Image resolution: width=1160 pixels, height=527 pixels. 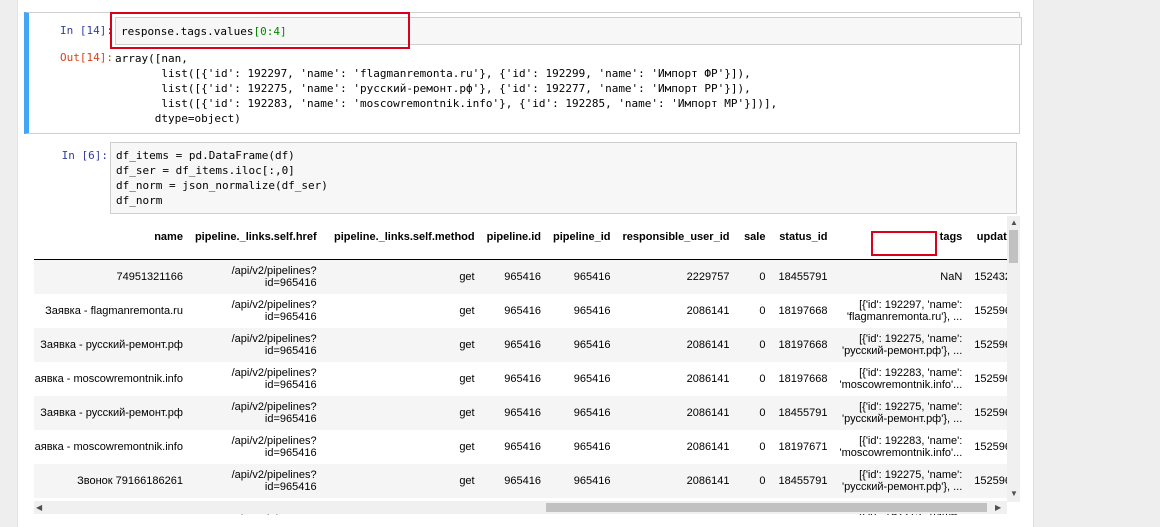 I want to click on table-cell: 74951321166, so click(x=111, y=276).